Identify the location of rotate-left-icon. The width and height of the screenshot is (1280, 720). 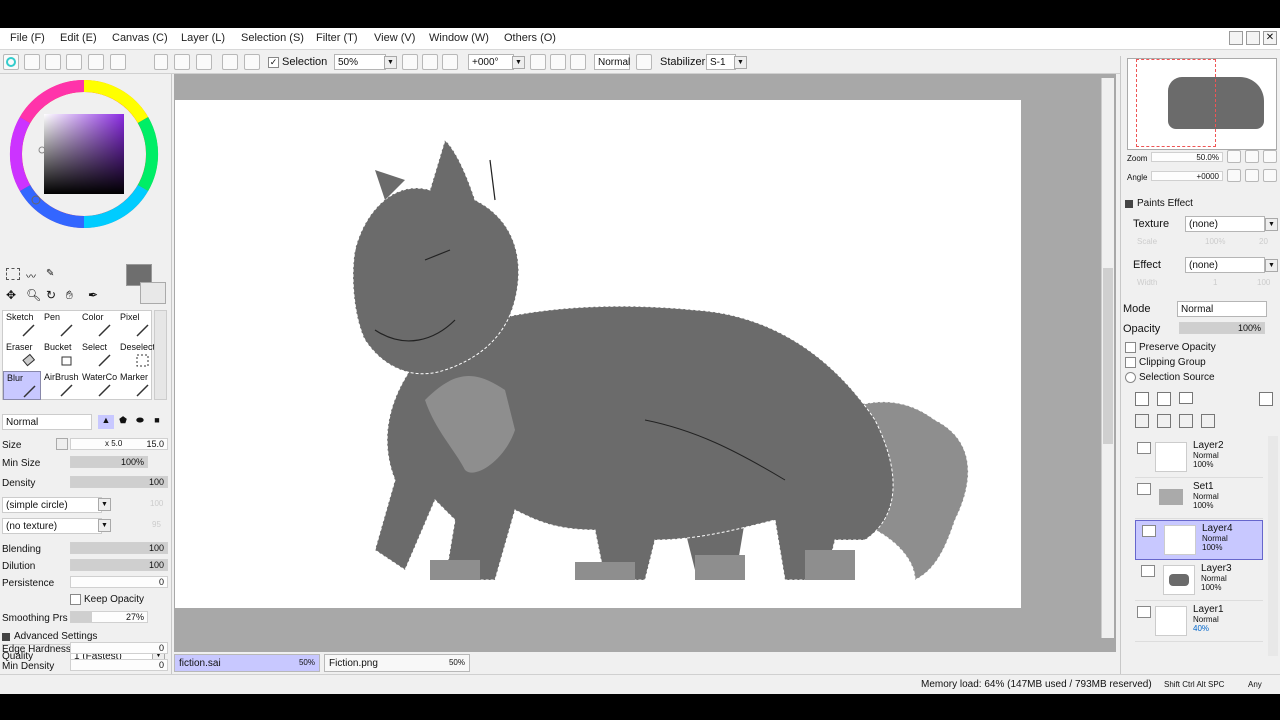
(538, 62).